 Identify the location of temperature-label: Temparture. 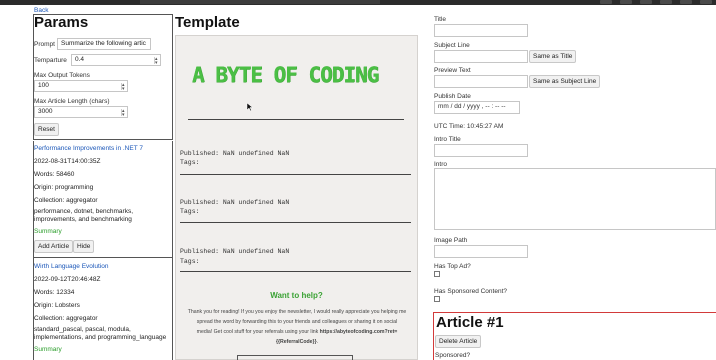
(50, 60).